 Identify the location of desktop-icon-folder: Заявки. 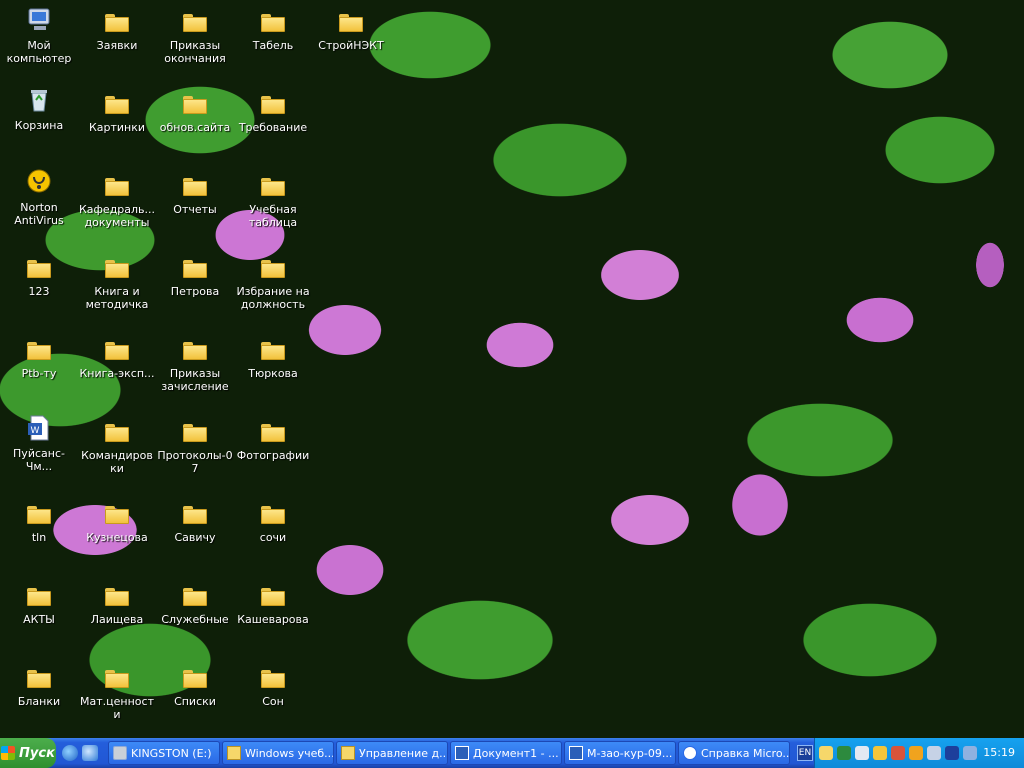
(117, 28).